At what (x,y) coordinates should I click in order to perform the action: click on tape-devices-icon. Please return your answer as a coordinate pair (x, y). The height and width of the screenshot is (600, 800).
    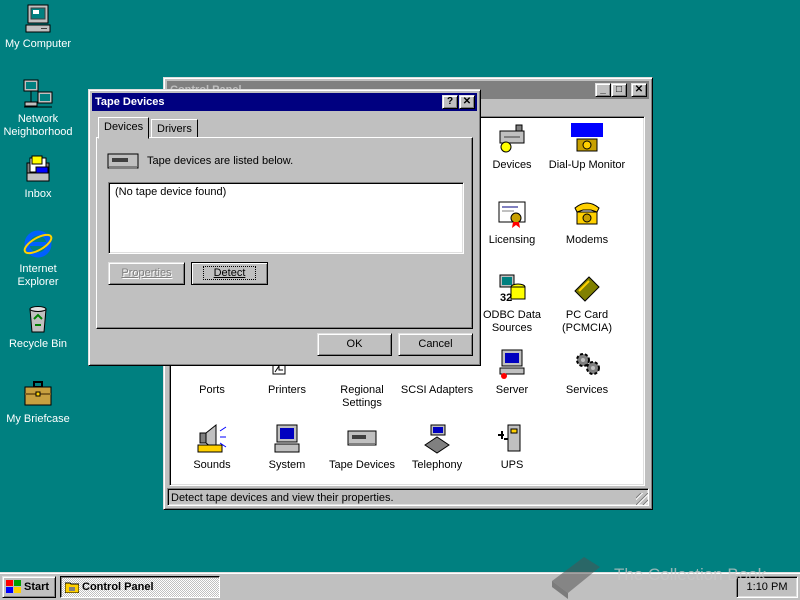
    Looking at the image, I should click on (362, 438).